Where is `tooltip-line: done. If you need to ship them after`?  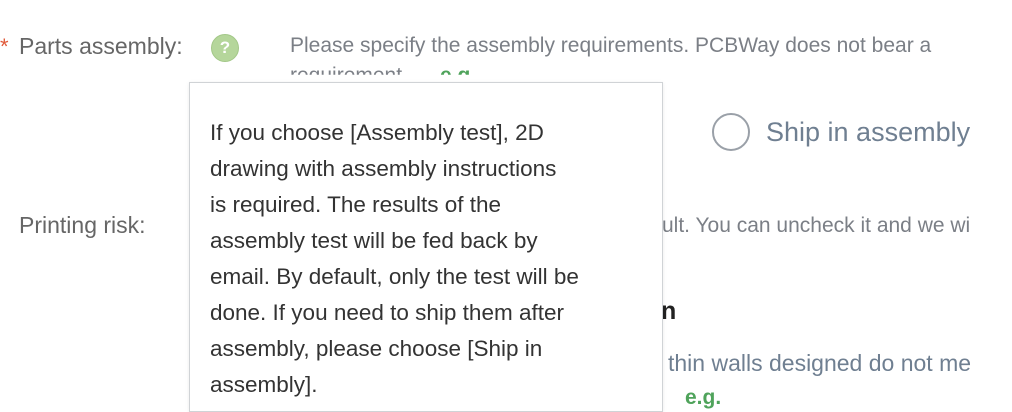 tooltip-line: done. If you need to ship them after is located at coordinates (387, 312).